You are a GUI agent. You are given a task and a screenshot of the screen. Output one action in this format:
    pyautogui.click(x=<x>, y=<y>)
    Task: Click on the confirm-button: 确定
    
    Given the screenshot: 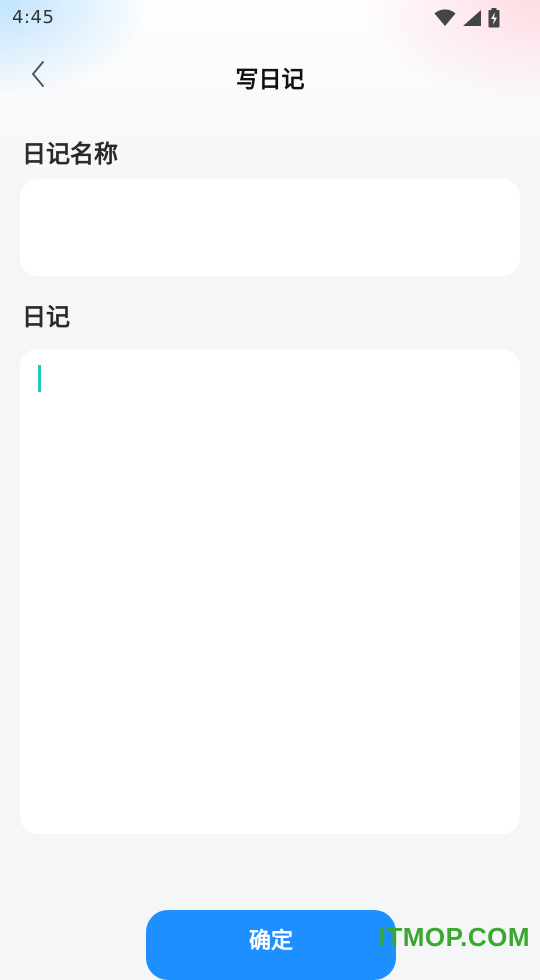 What is the action you would take?
    pyautogui.click(x=271, y=945)
    